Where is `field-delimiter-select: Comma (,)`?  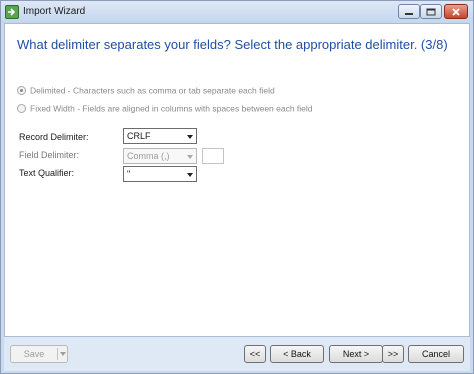 field-delimiter-select: Comma (,) is located at coordinates (160, 156).